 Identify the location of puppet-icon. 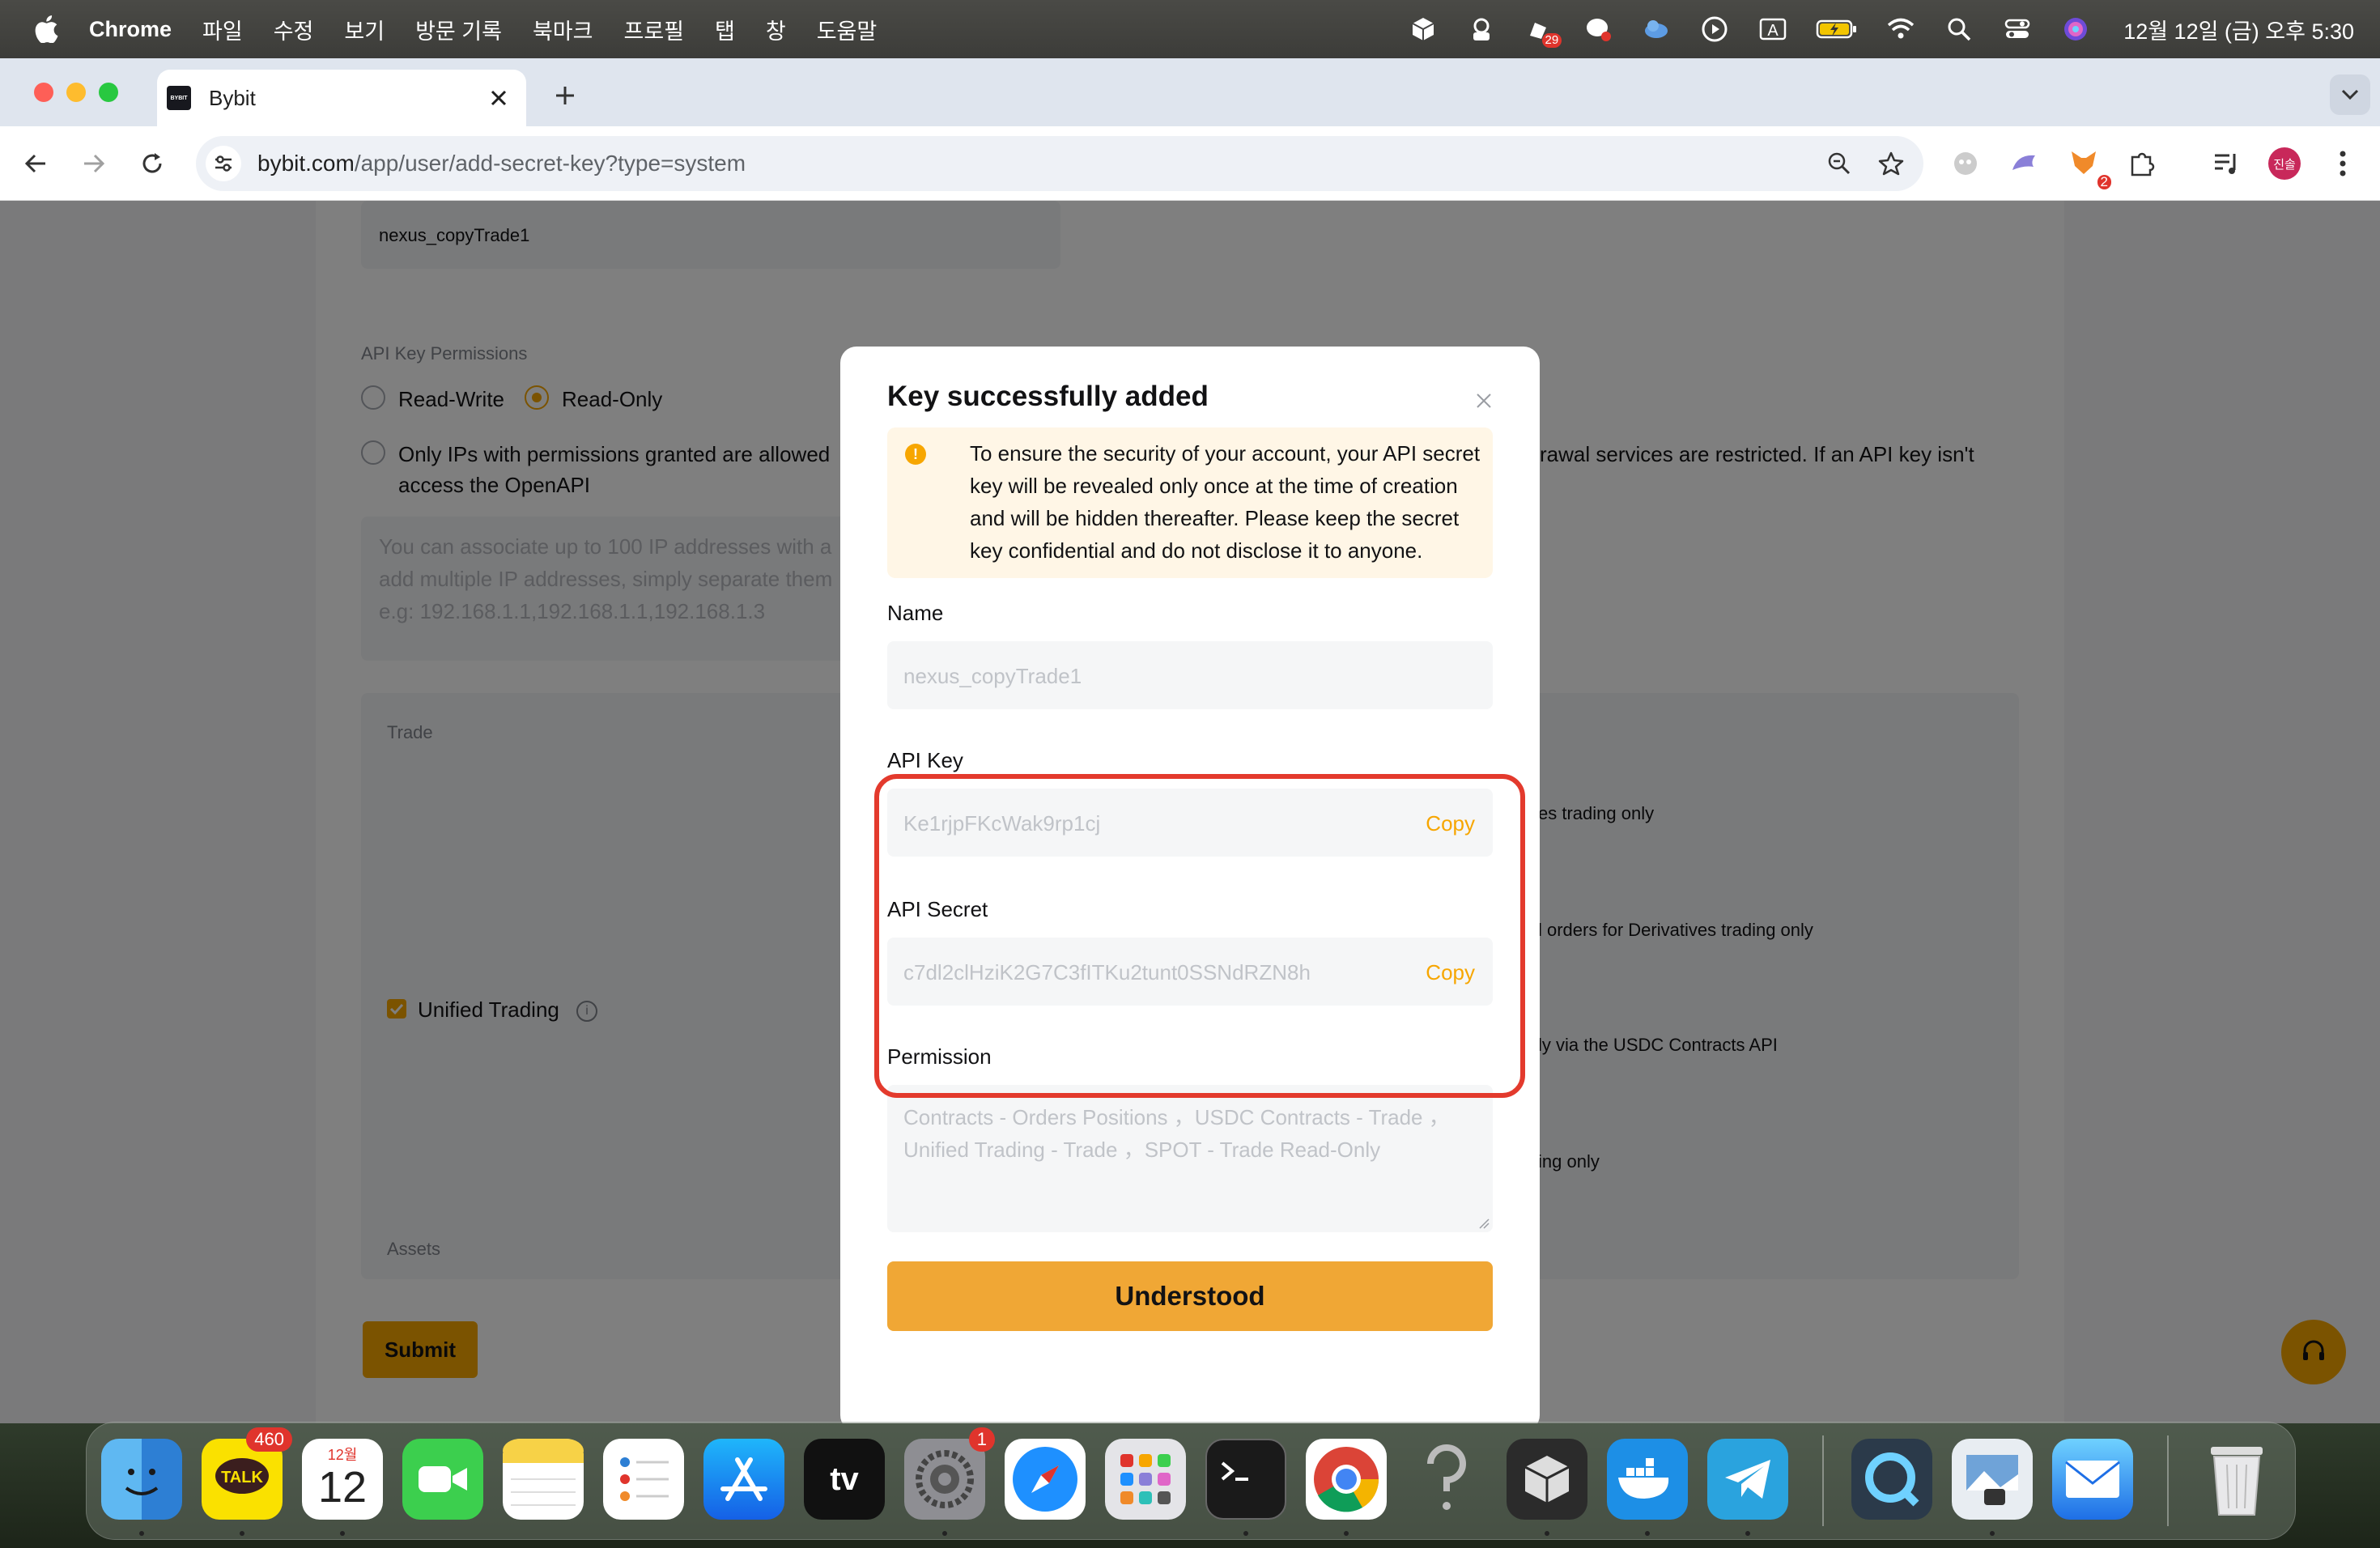
(1482, 29).